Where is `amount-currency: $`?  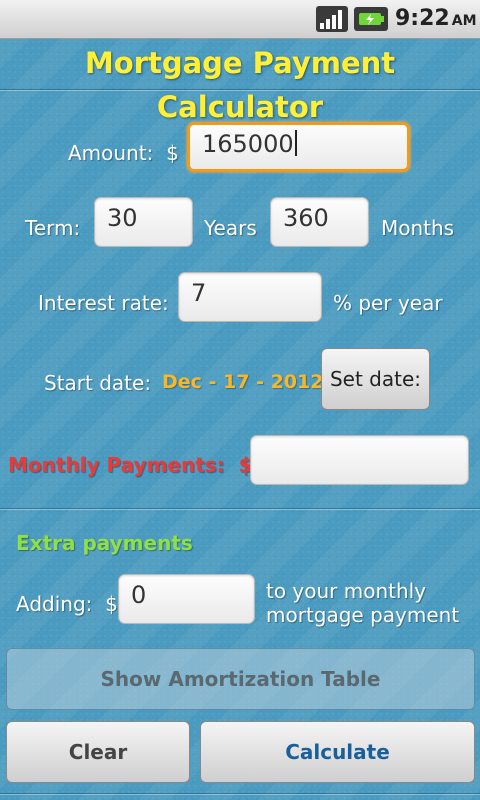
amount-currency: $ is located at coordinates (172, 153).